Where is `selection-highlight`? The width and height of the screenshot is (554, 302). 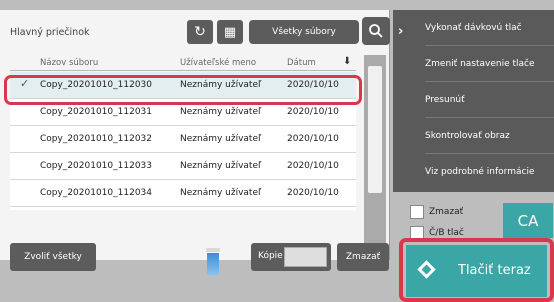
selection-highlight is located at coordinates (183, 90).